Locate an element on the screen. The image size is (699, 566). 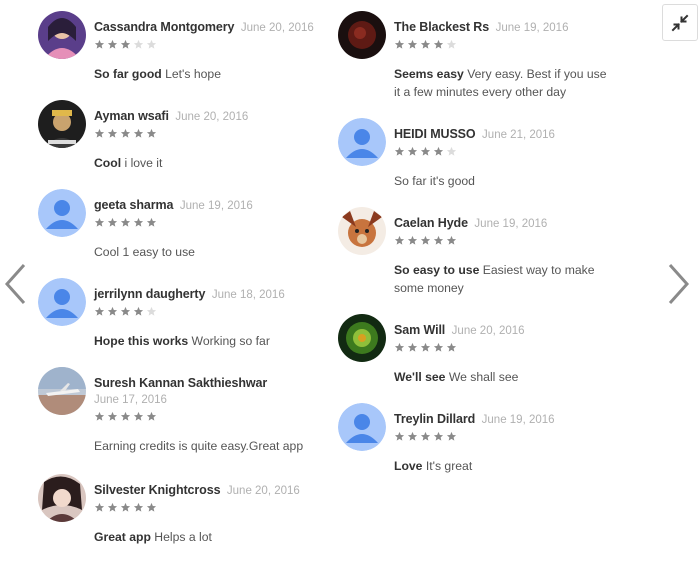
previous-page-button is located at coordinates (15, 284).